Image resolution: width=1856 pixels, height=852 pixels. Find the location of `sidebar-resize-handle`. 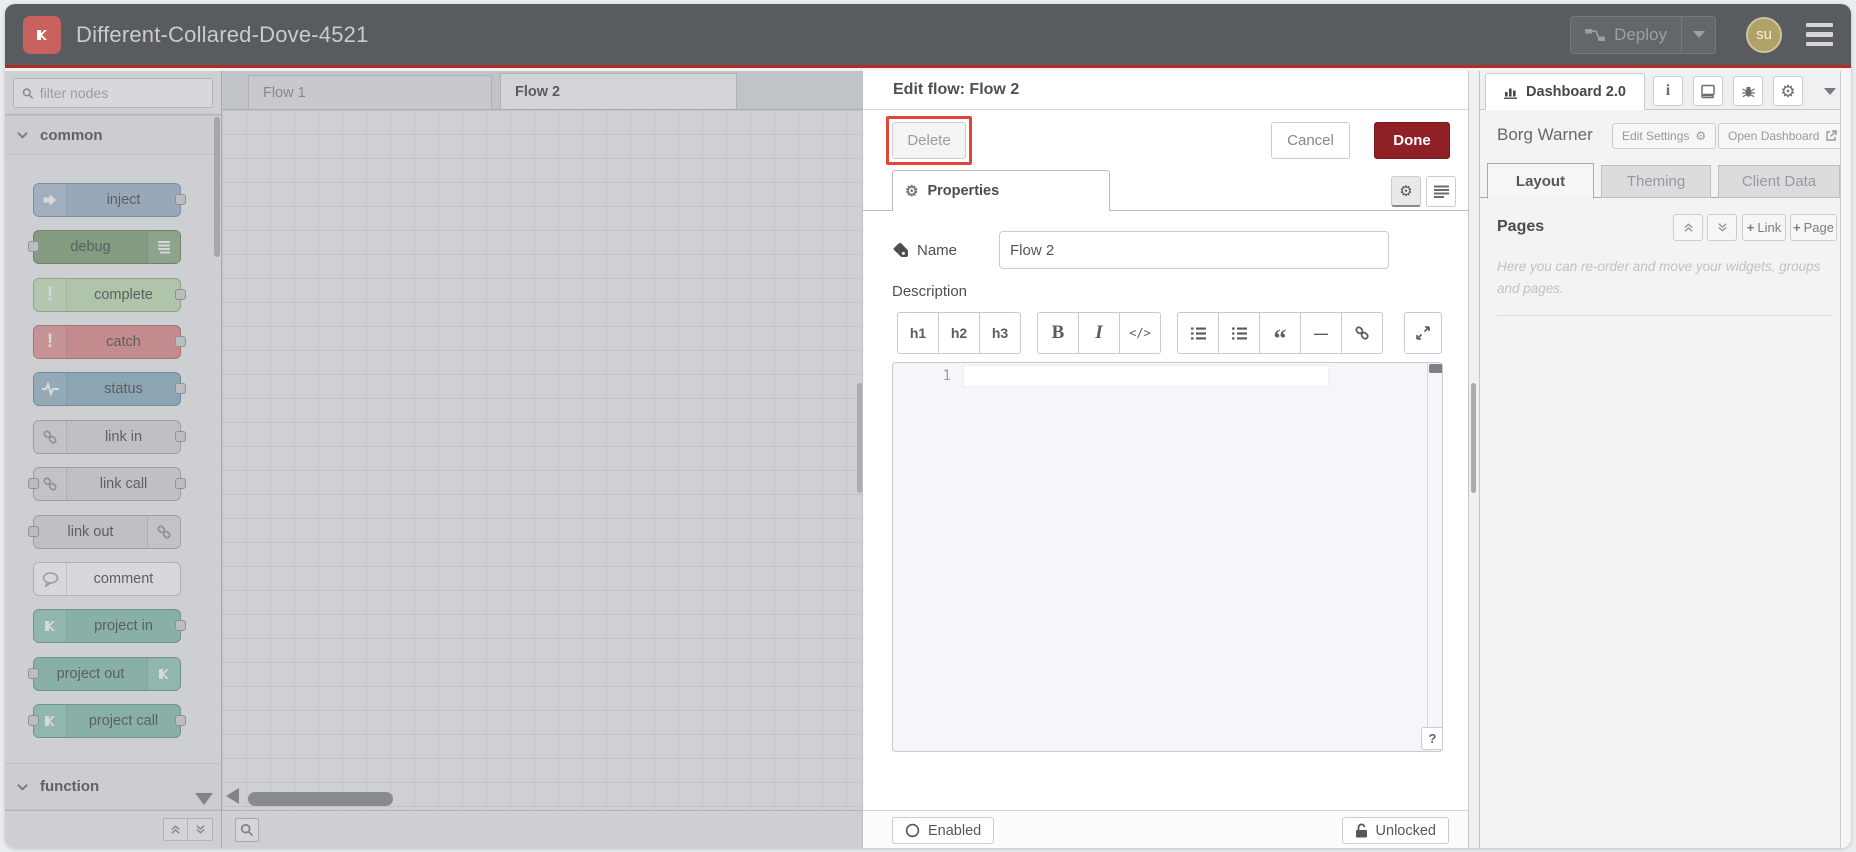

sidebar-resize-handle is located at coordinates (1473, 438).